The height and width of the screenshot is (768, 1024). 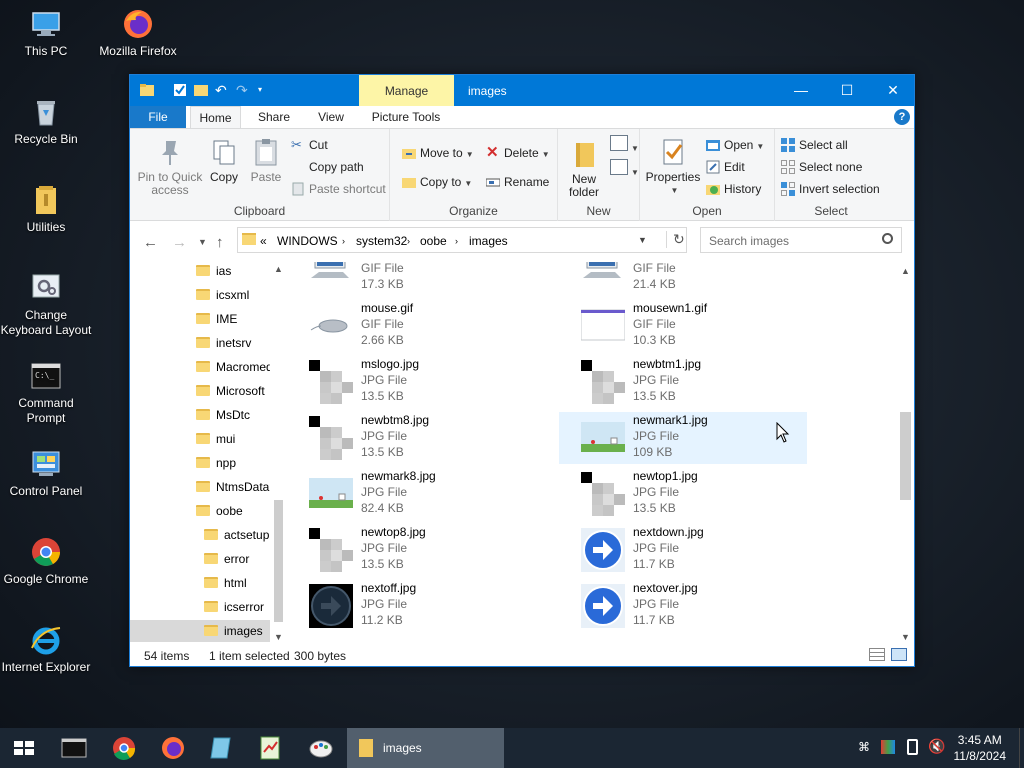 What do you see at coordinates (683, 550) in the screenshot?
I see `file-item: nextdown.jpg JPG File 11.7 KB` at bounding box center [683, 550].